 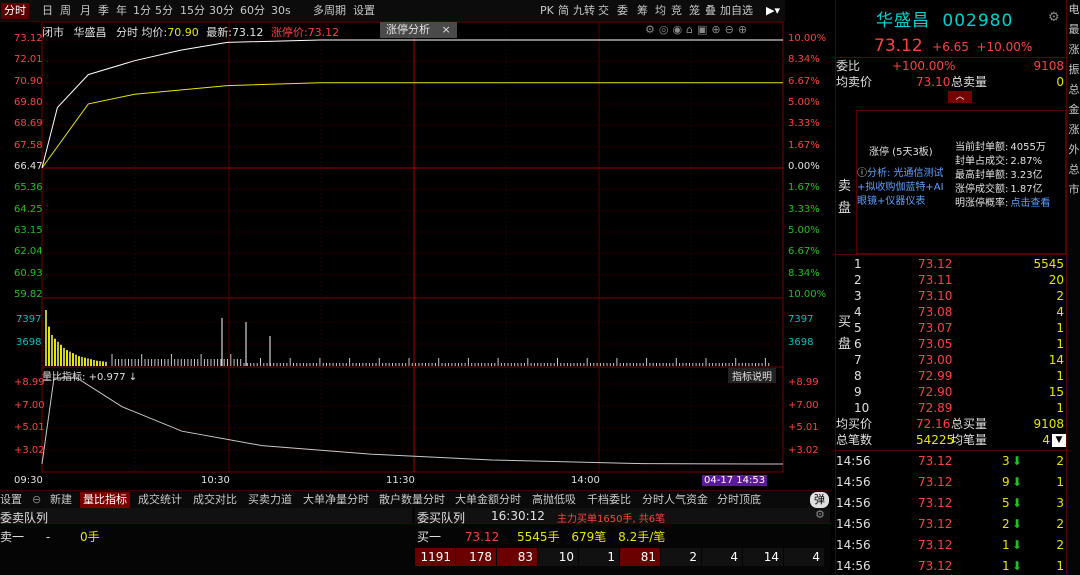 What do you see at coordinates (90, 32) in the screenshot?
I see `stock-name-label: 华盛昌` at bounding box center [90, 32].